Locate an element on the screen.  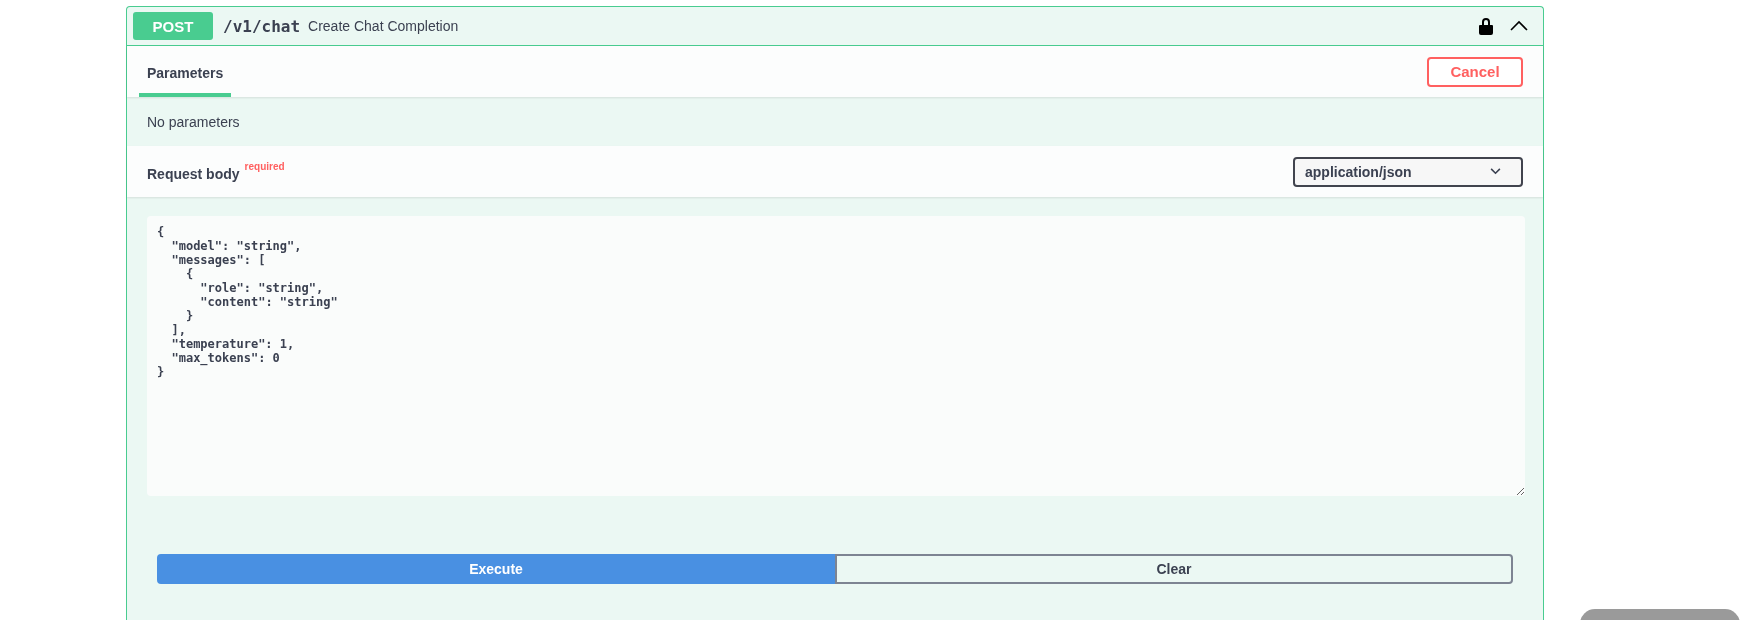
collapse-icon is located at coordinates (1519, 26).